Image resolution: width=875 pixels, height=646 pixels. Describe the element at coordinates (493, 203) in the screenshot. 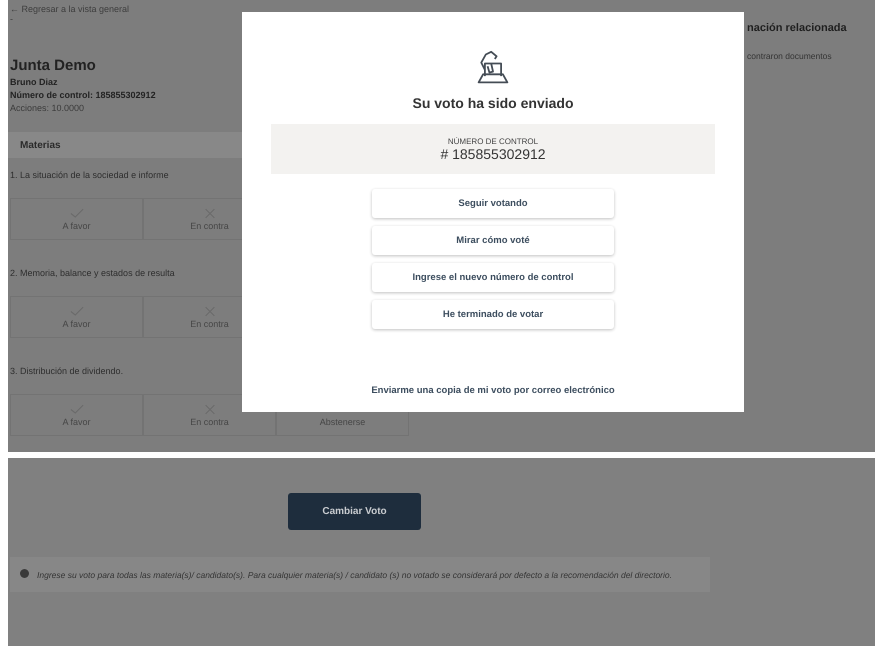

I see `dialog-action-button: Seguir votando` at that location.